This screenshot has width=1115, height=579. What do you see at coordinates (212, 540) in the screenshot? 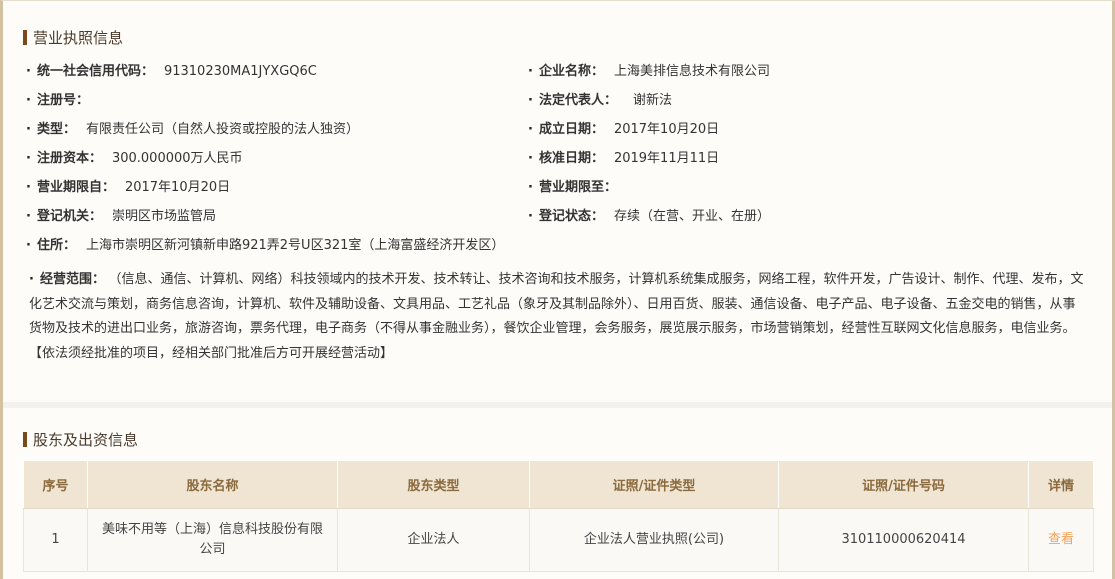
I see `cell-name: 美味不用等（上海）信息科技股份有限公司` at bounding box center [212, 540].